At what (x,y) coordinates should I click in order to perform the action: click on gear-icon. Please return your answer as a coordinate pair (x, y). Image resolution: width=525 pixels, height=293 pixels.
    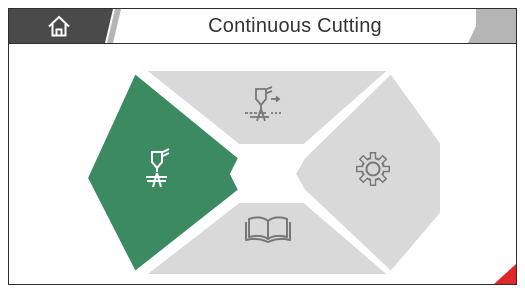
    Looking at the image, I should click on (373, 169).